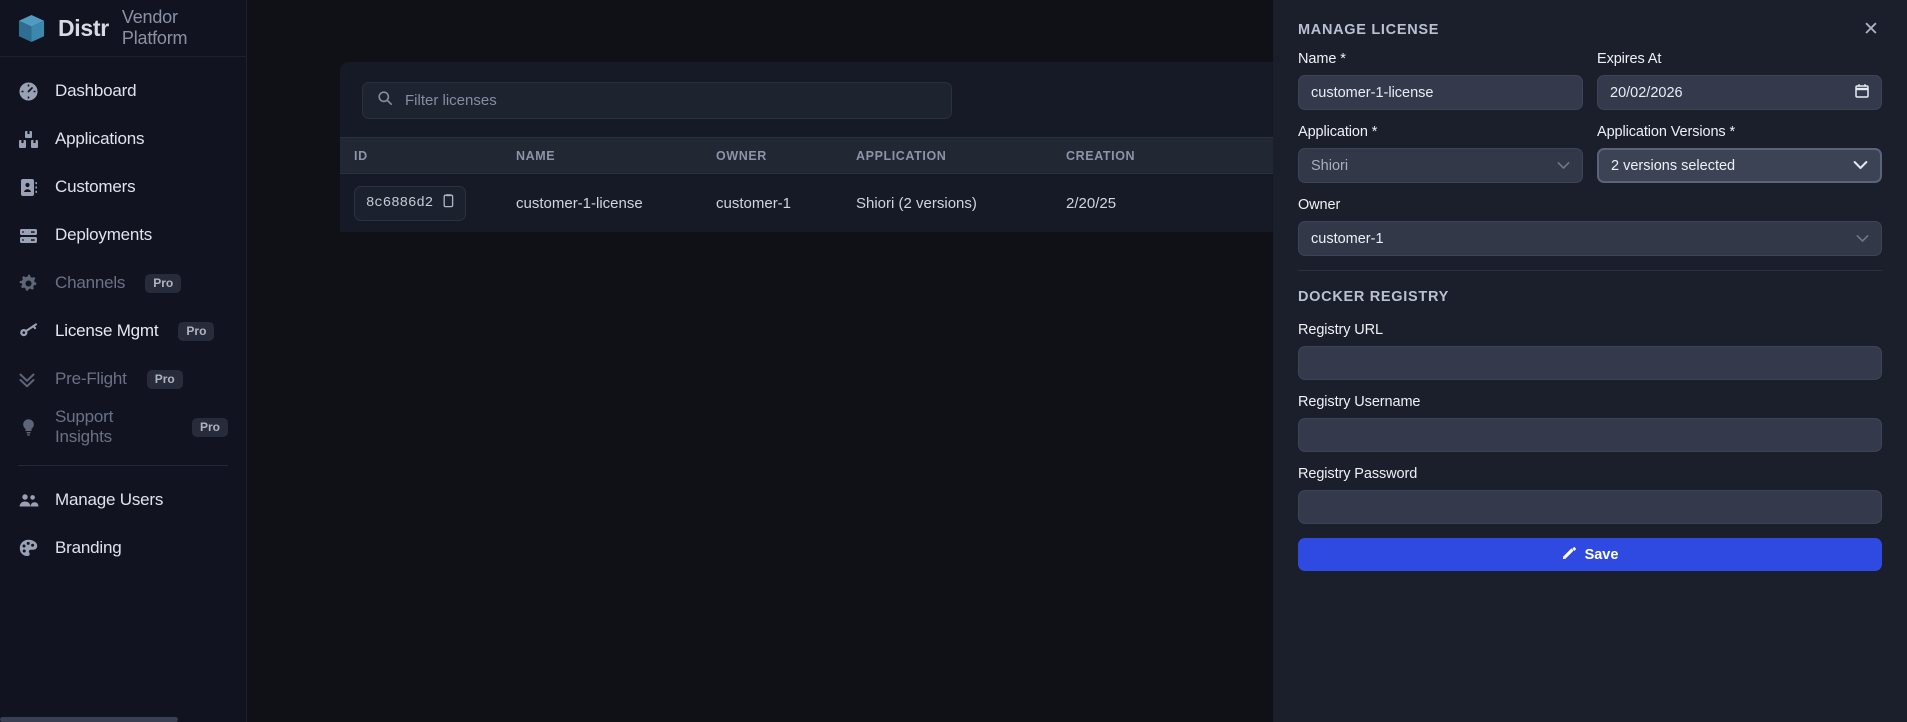 Image resolution: width=1907 pixels, height=722 pixels. Describe the element at coordinates (361, 155) in the screenshot. I see `column-header-id: ID` at that location.